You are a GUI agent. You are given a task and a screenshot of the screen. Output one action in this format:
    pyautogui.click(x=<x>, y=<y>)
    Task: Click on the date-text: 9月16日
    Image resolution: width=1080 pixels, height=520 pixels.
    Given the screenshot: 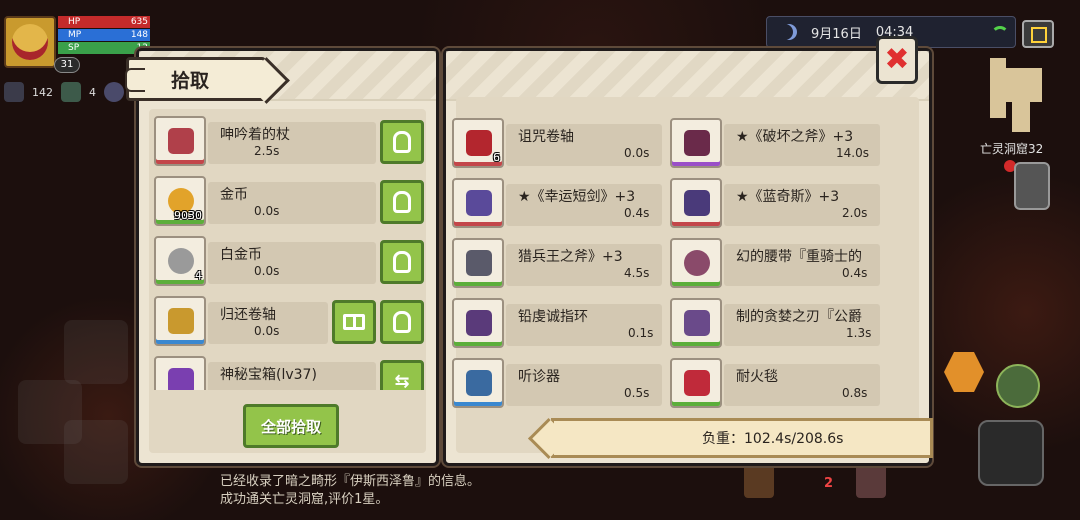 What is the action you would take?
    pyautogui.click(x=836, y=34)
    